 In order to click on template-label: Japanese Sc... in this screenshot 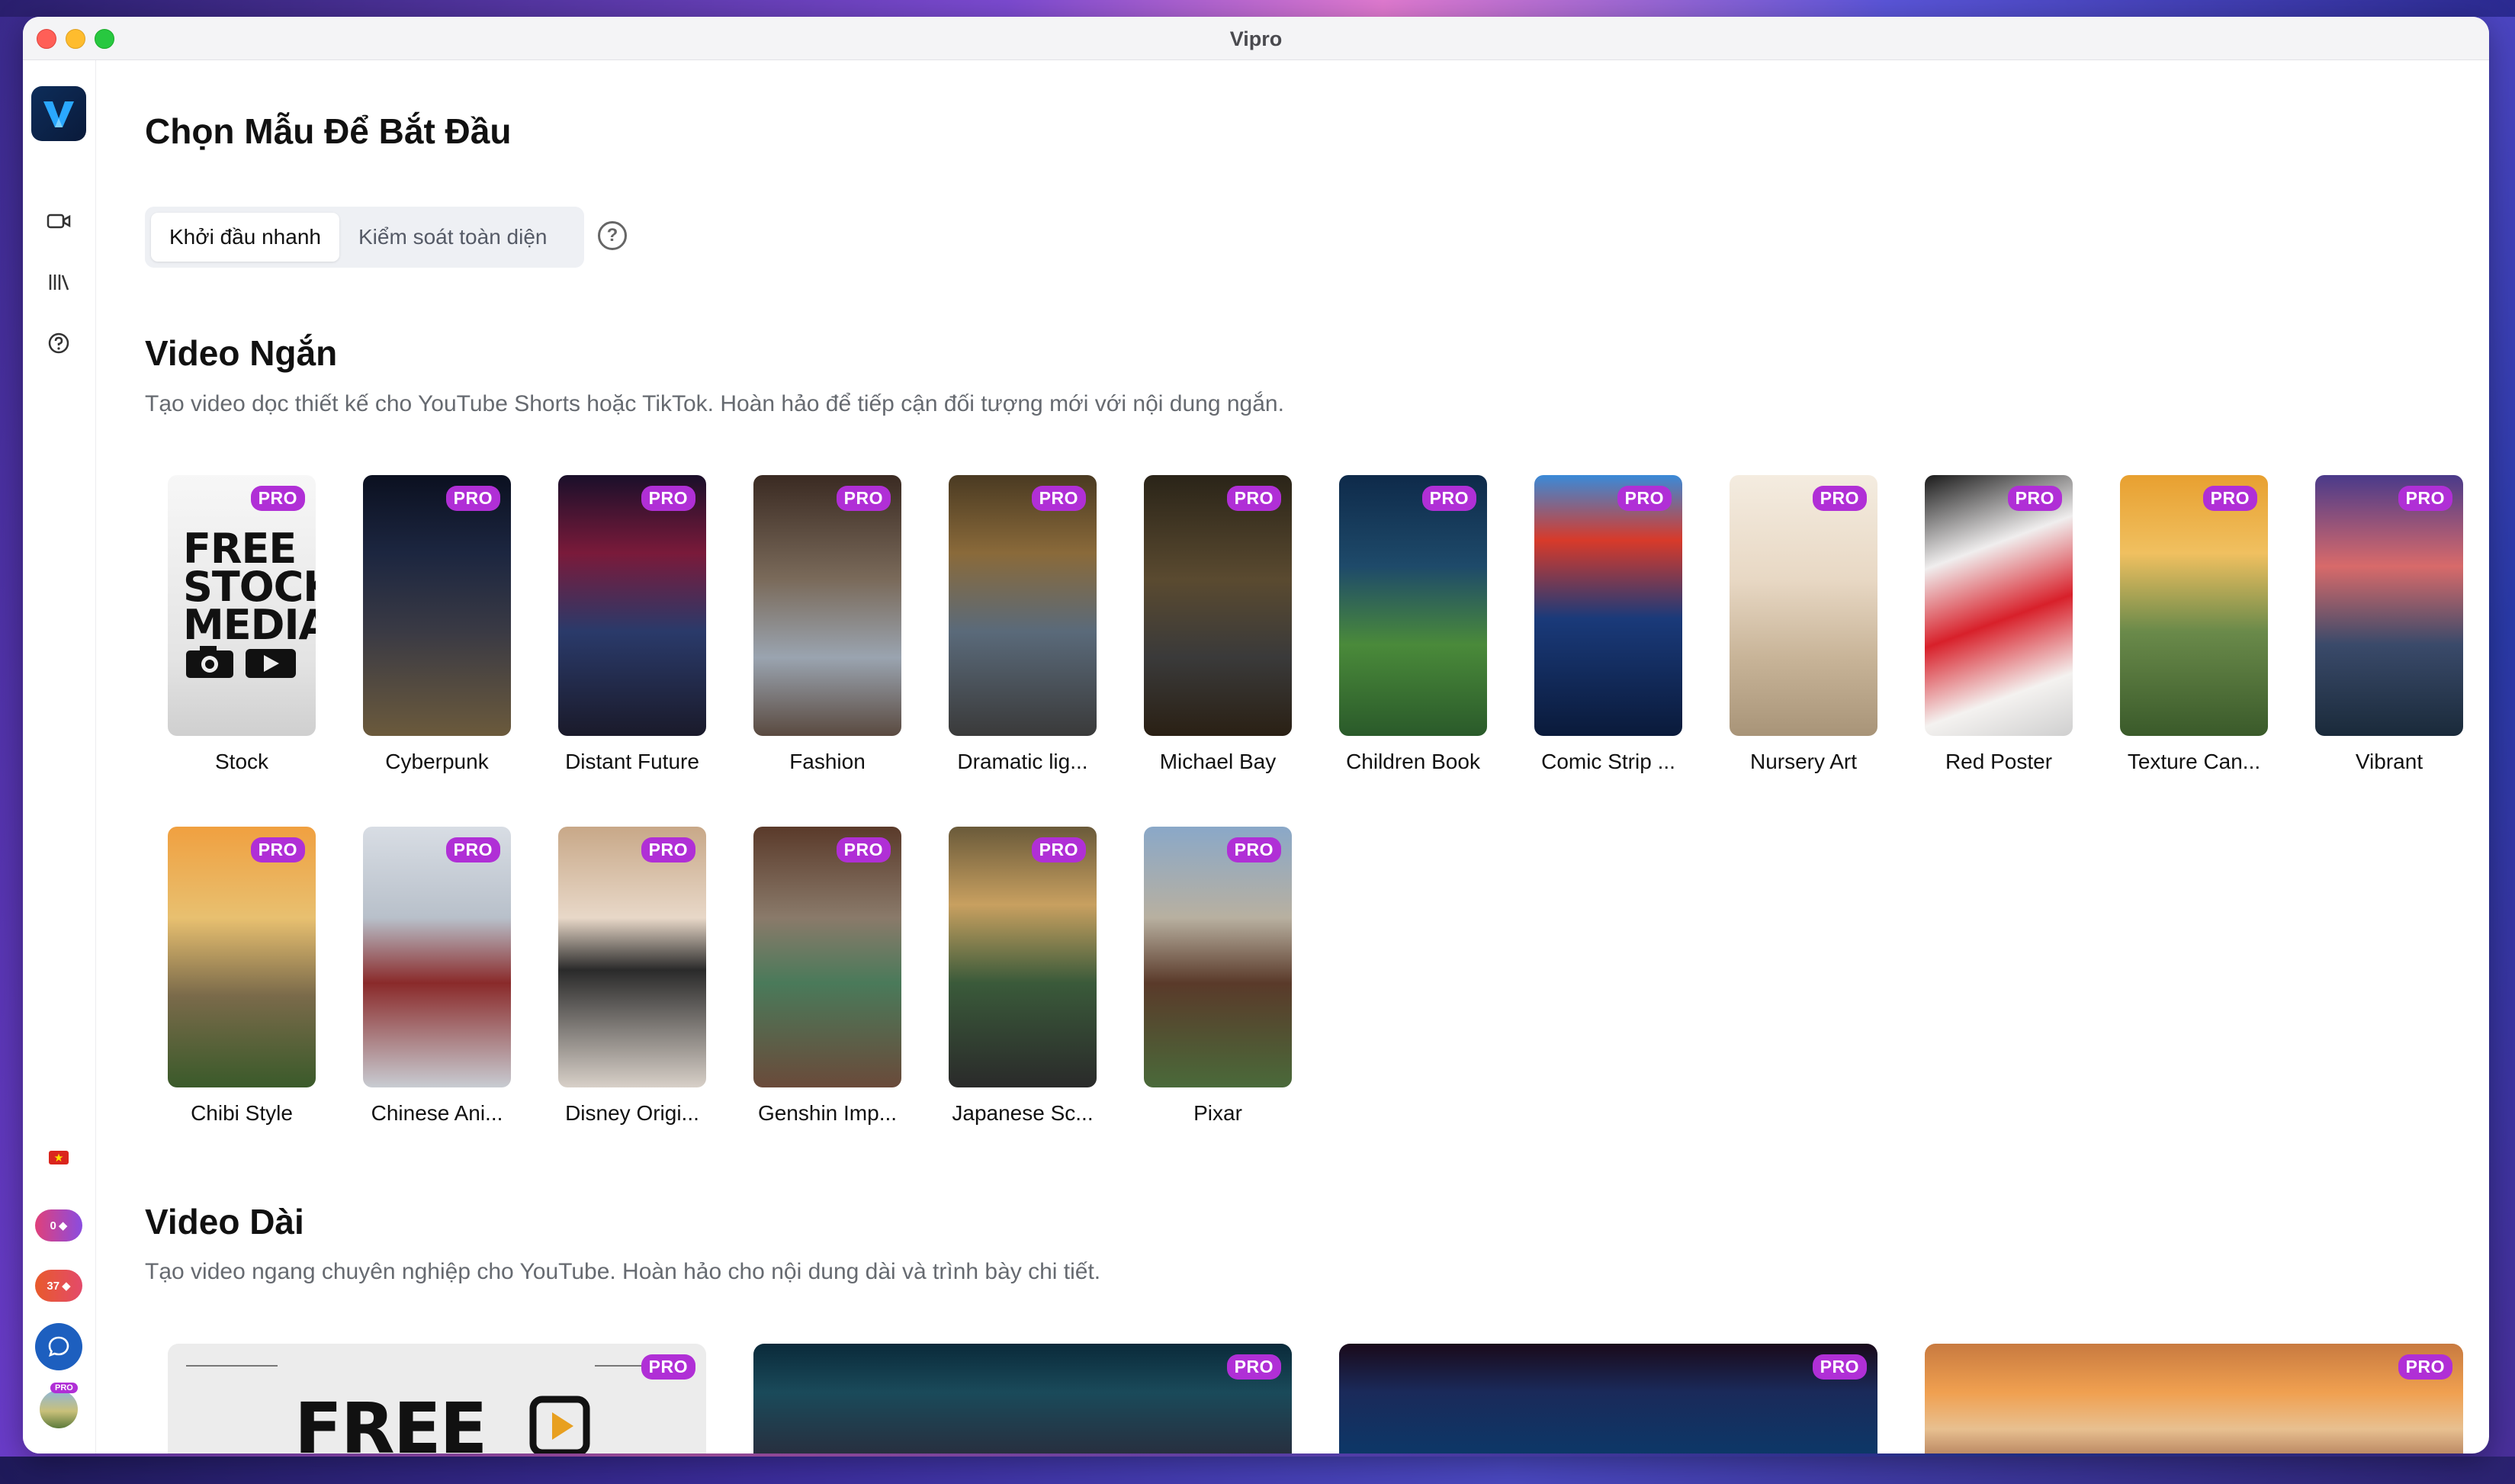, I will do `click(1023, 1113)`.